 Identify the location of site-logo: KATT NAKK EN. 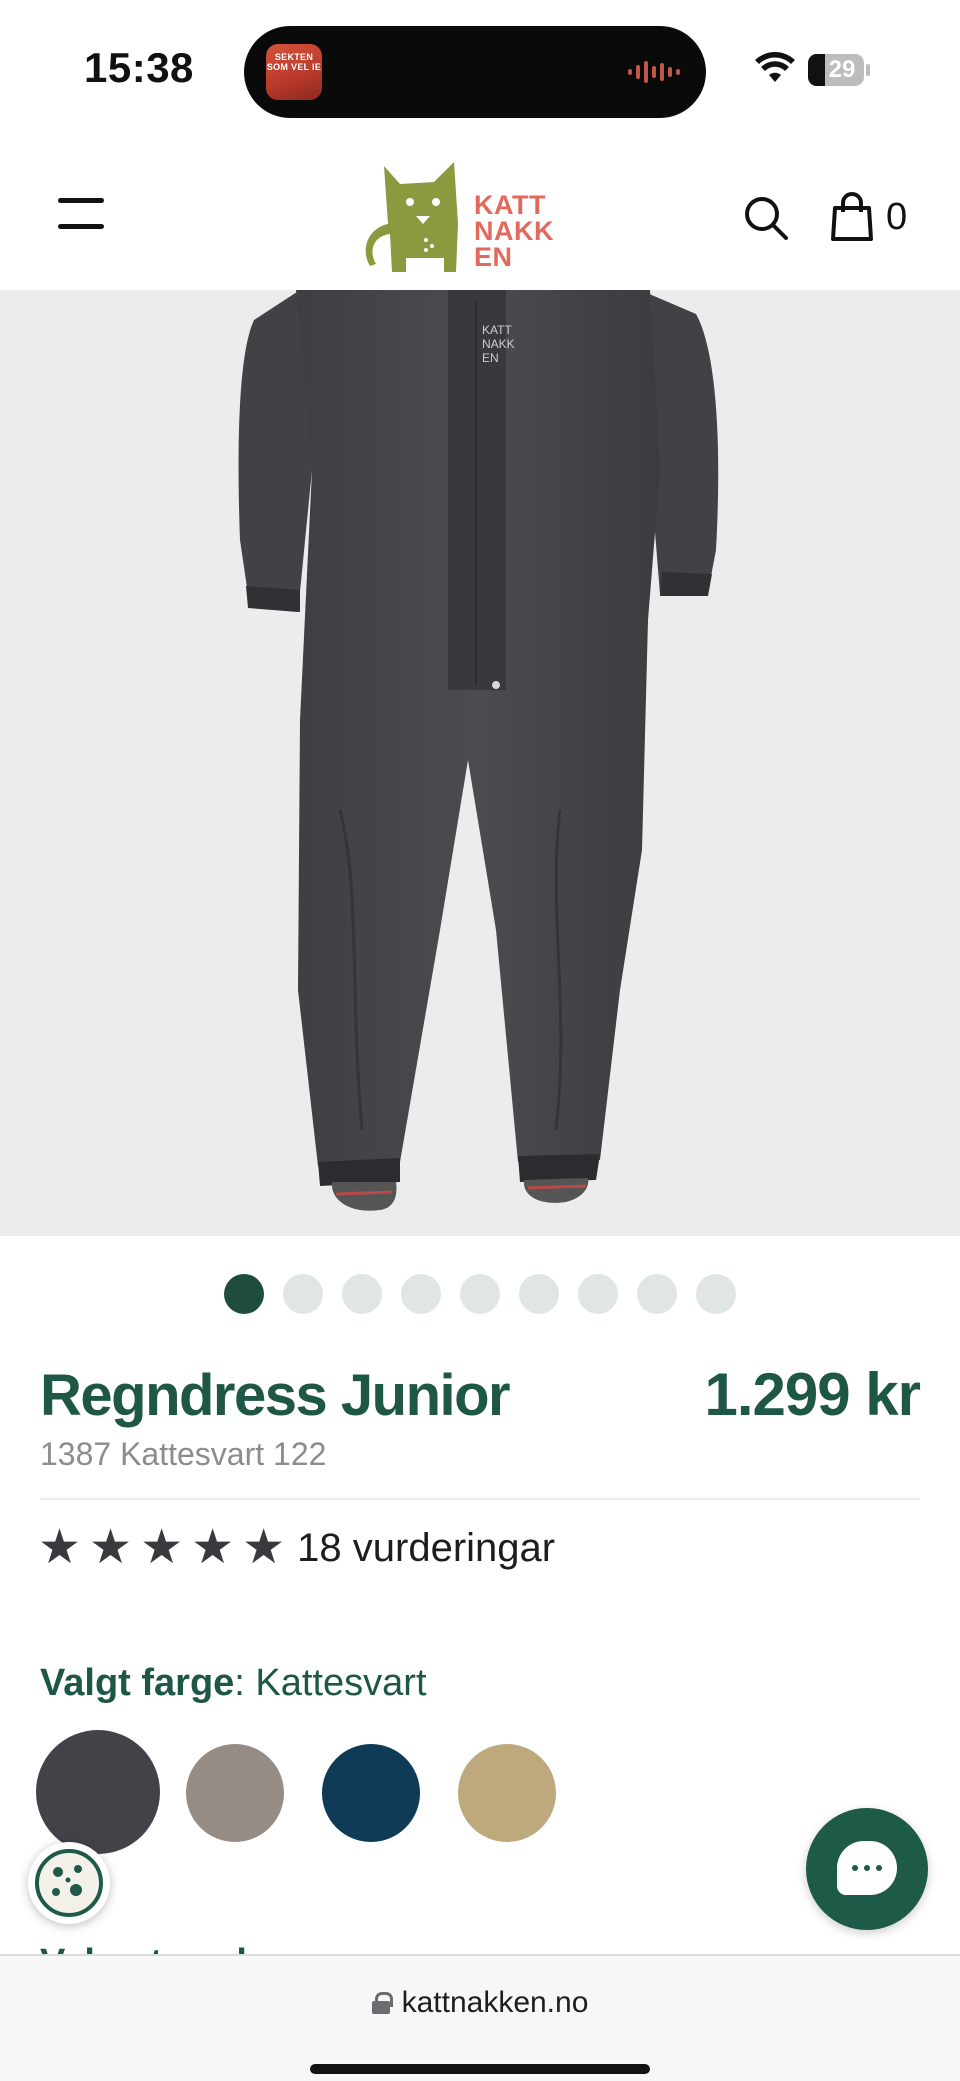
(462, 219).